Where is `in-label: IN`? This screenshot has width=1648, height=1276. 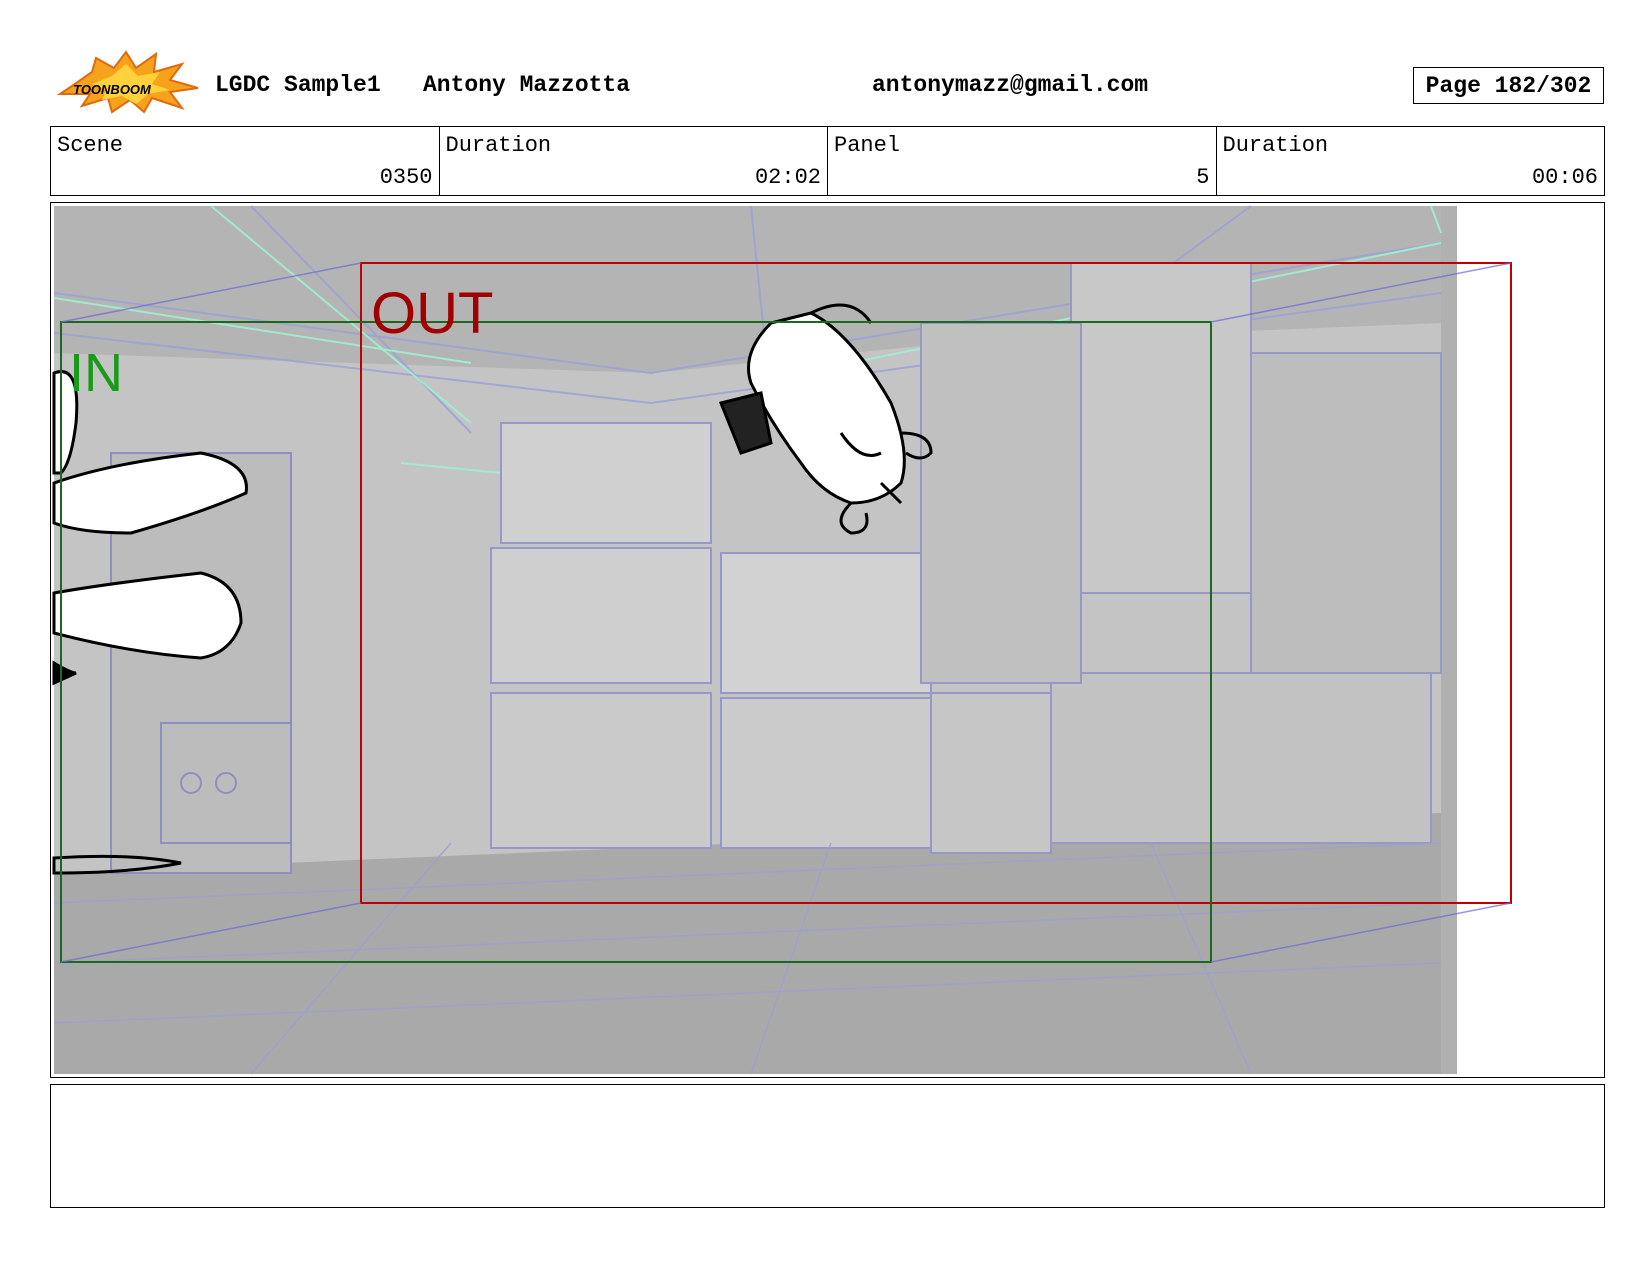
in-label: IN is located at coordinates (96, 373).